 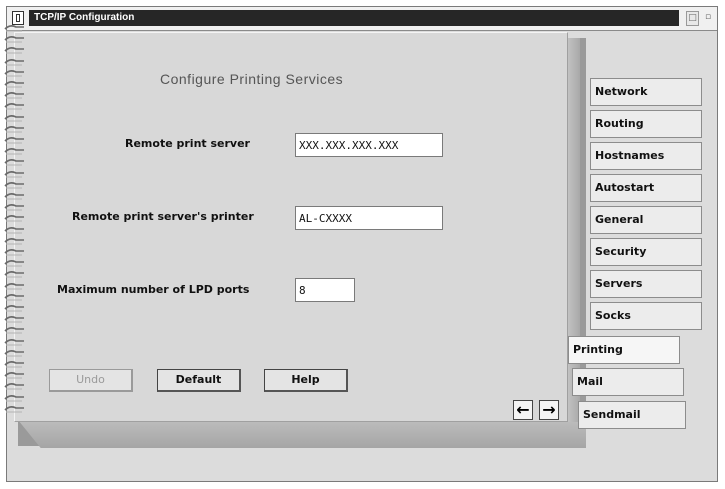 I want to click on notebook-bottom-edge, so click(x=302, y=434).